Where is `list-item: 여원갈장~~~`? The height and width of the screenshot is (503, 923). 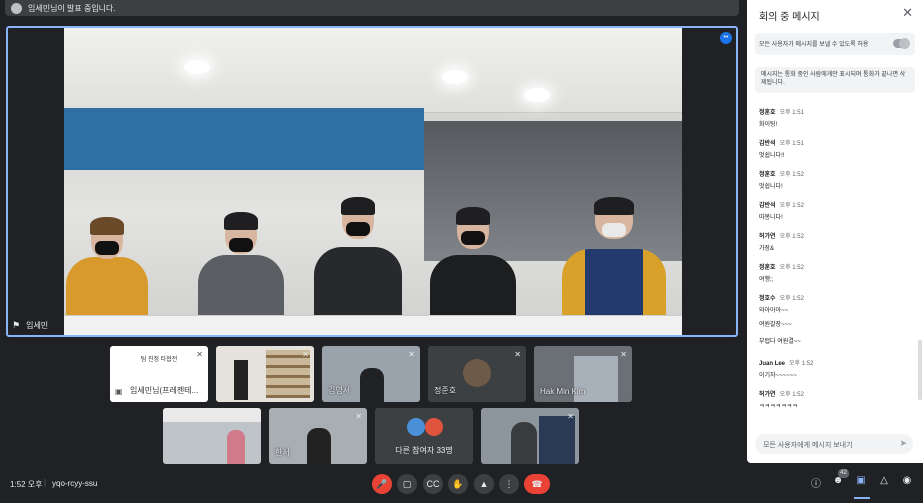
list-item: 여원갈장~~~ is located at coordinates (775, 325).